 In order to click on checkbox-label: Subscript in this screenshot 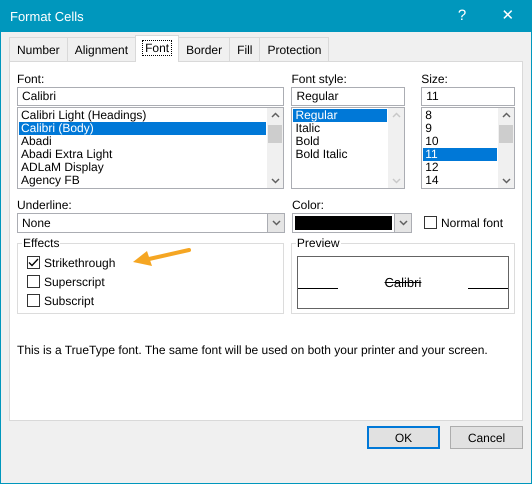, I will do `click(69, 301)`.